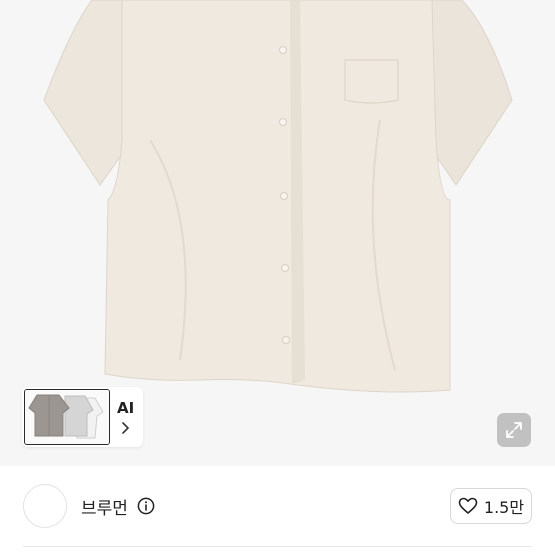 This screenshot has width=555, height=555. I want to click on chevron-right-icon, so click(125, 428).